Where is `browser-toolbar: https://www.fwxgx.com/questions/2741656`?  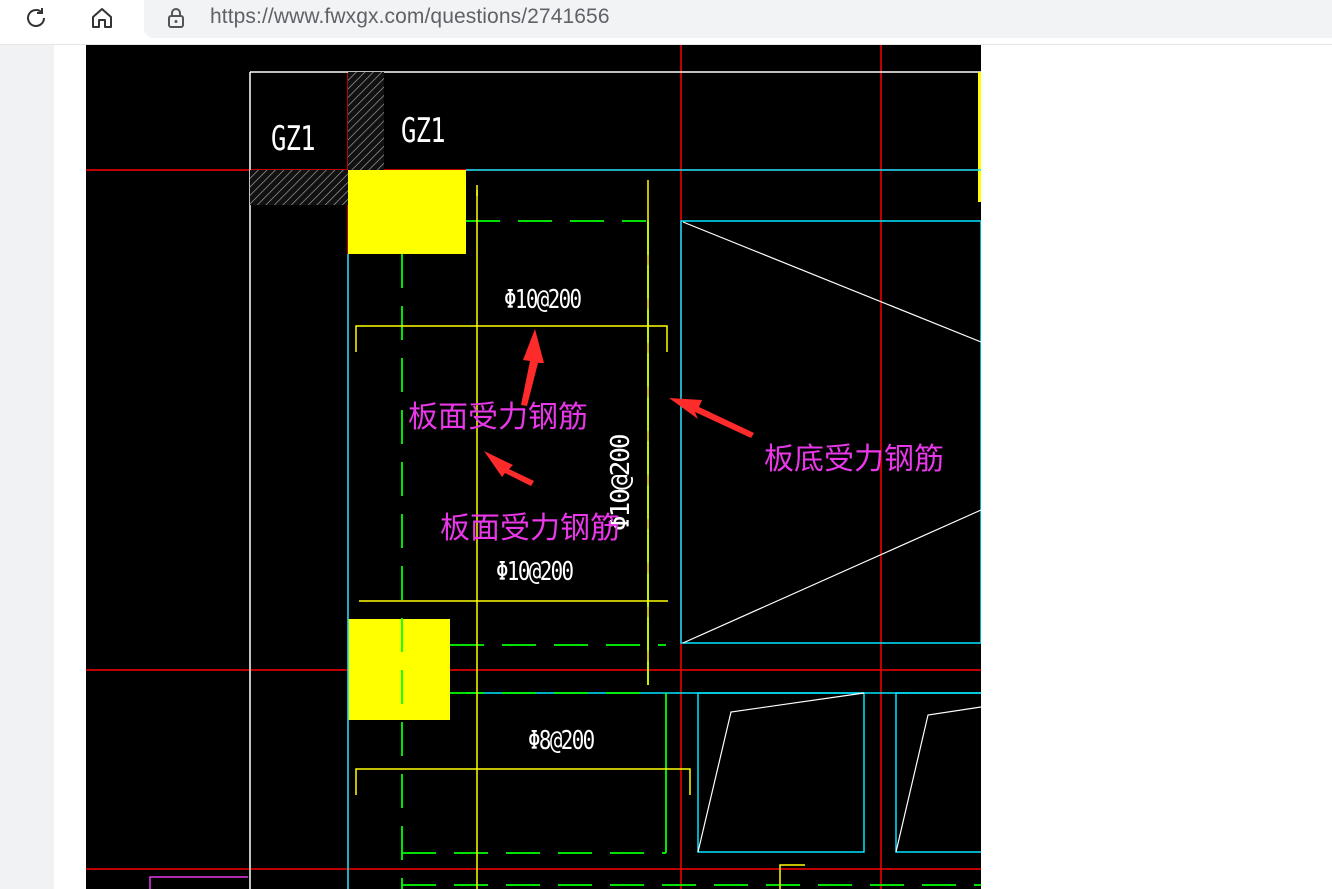
browser-toolbar: https://www.fwxgx.com/questions/2741656 is located at coordinates (666, 22).